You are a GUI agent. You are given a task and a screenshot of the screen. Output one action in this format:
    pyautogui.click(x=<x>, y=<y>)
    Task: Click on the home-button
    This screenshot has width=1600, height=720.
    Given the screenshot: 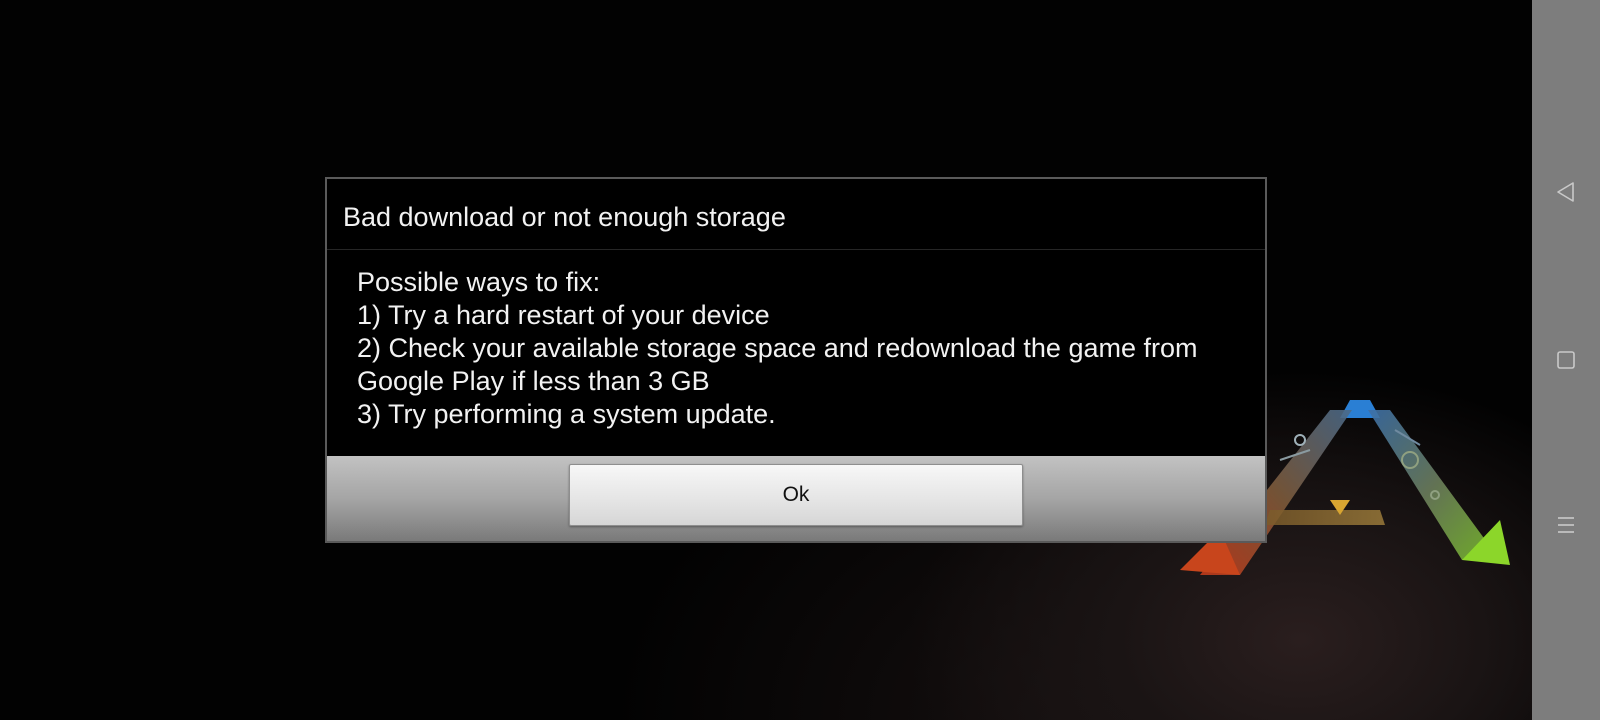 What is the action you would take?
    pyautogui.click(x=1566, y=360)
    